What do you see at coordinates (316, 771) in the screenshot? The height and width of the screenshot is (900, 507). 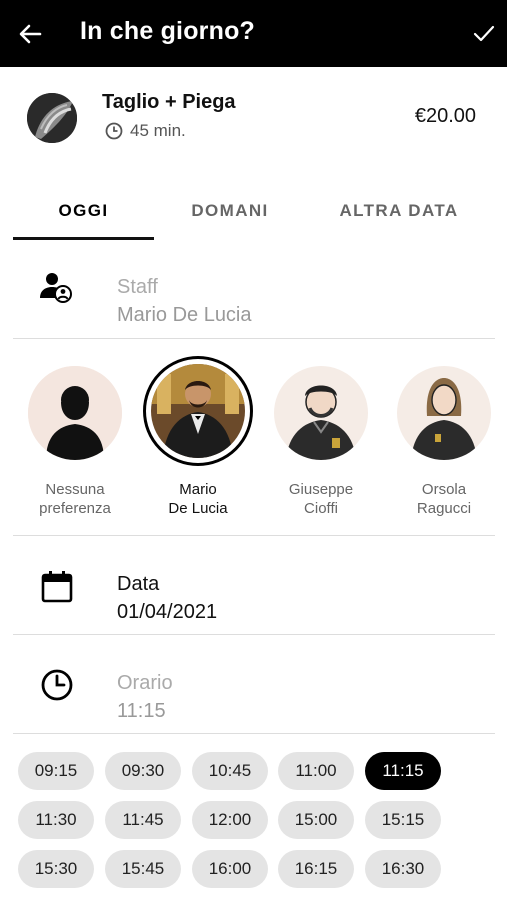 I see `time-slot: 11:00` at bounding box center [316, 771].